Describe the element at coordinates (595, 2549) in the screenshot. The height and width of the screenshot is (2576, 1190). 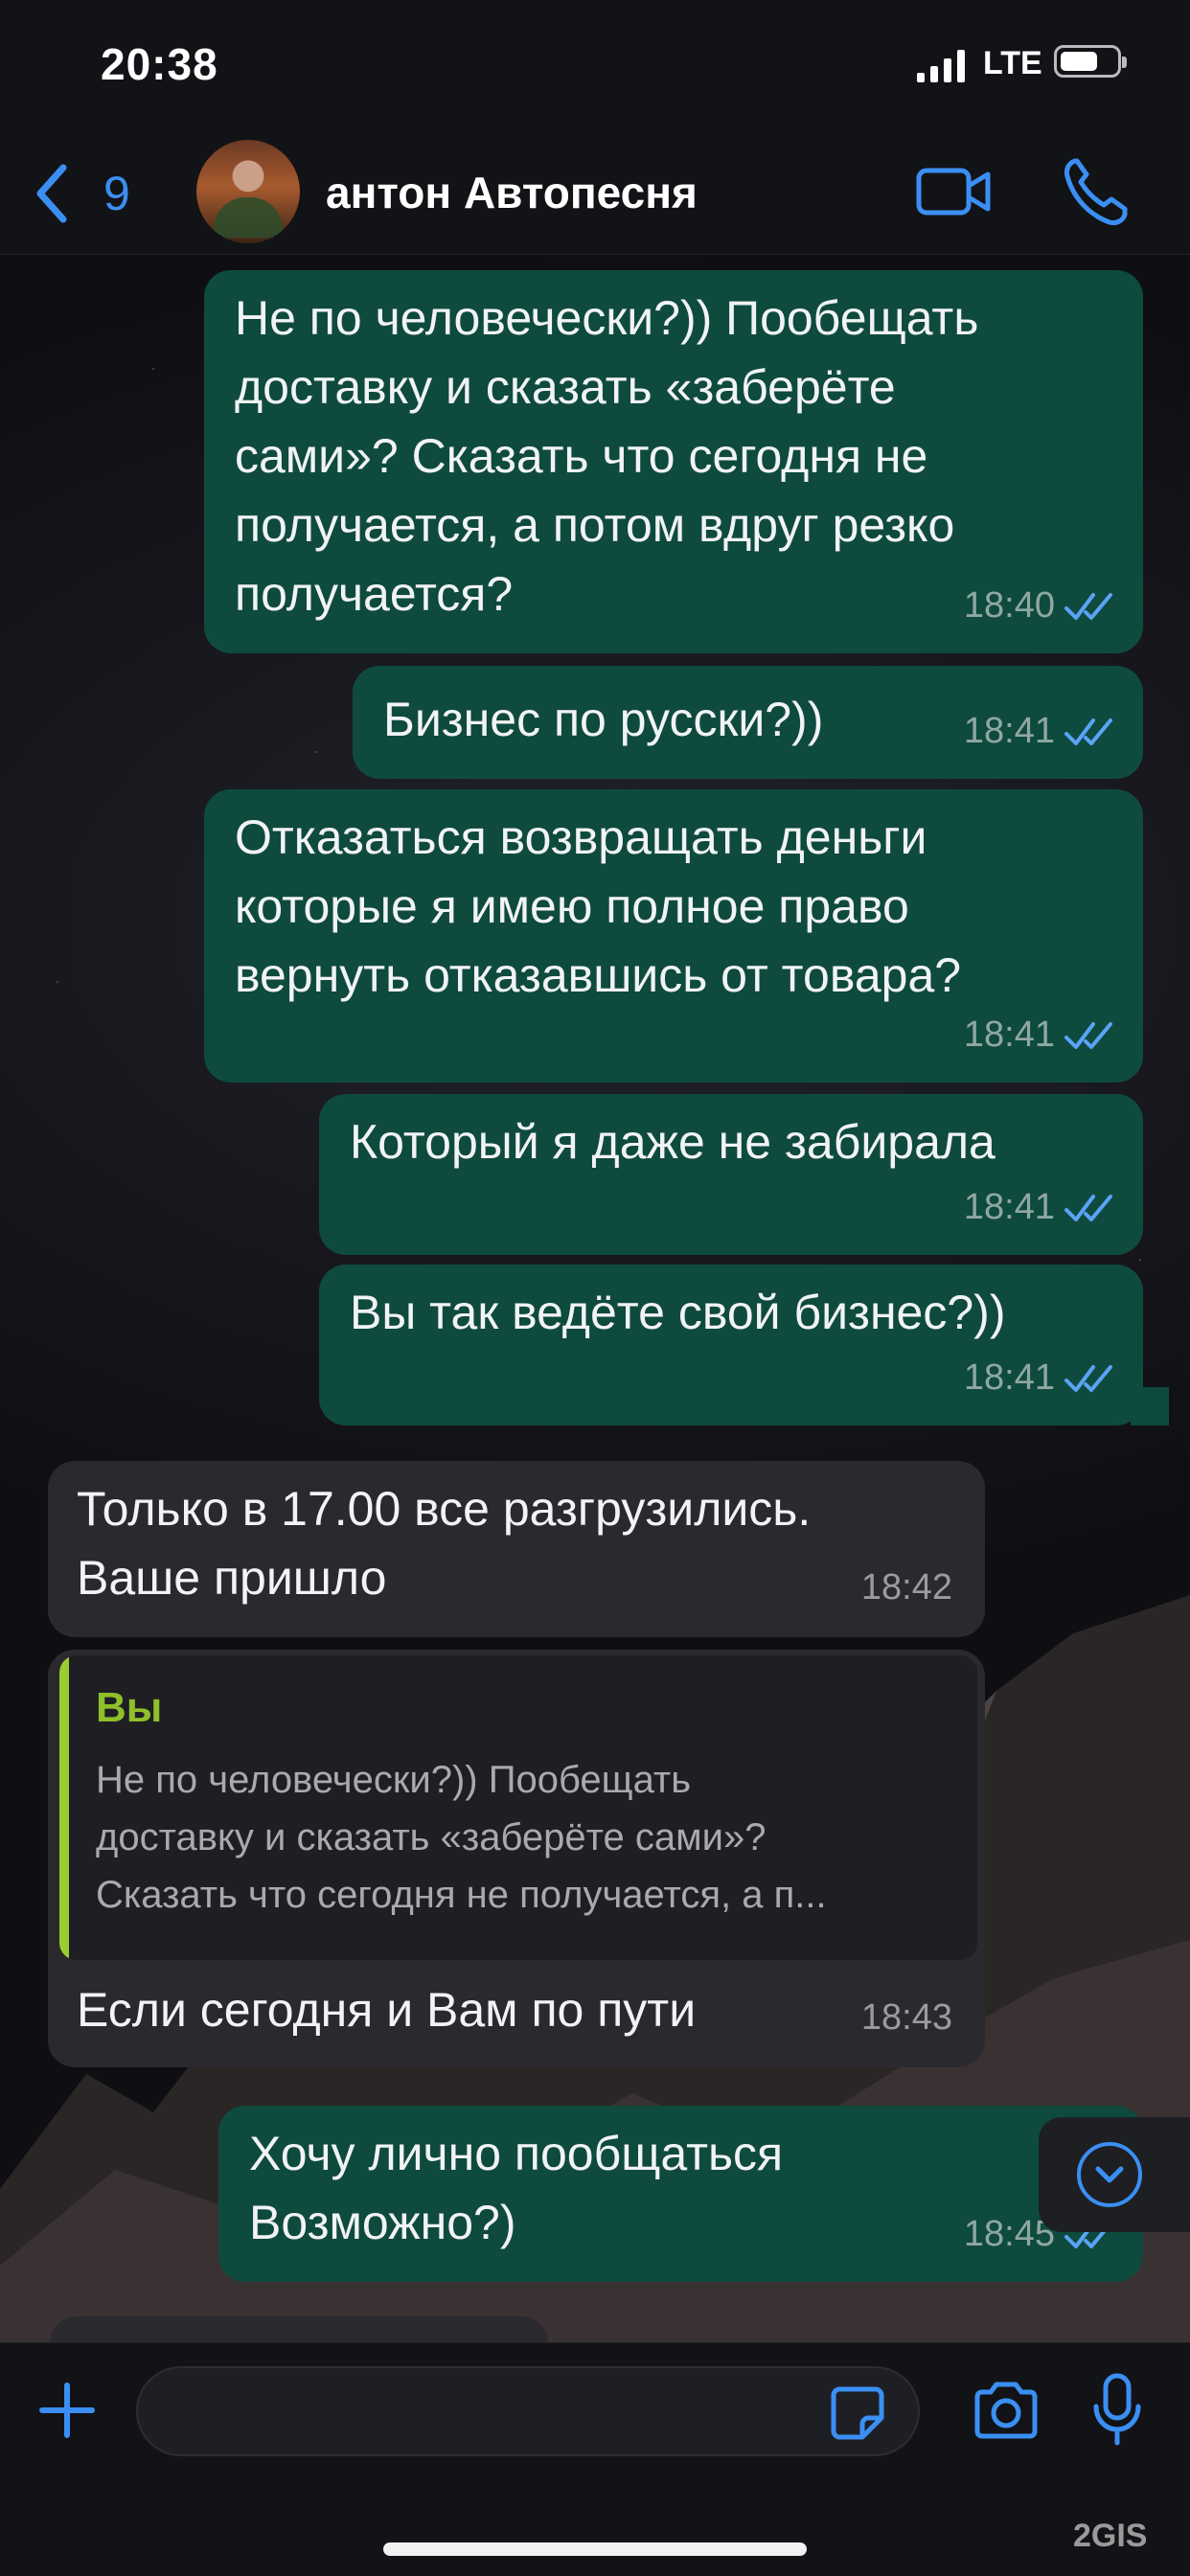
I see `home-indicator` at that location.